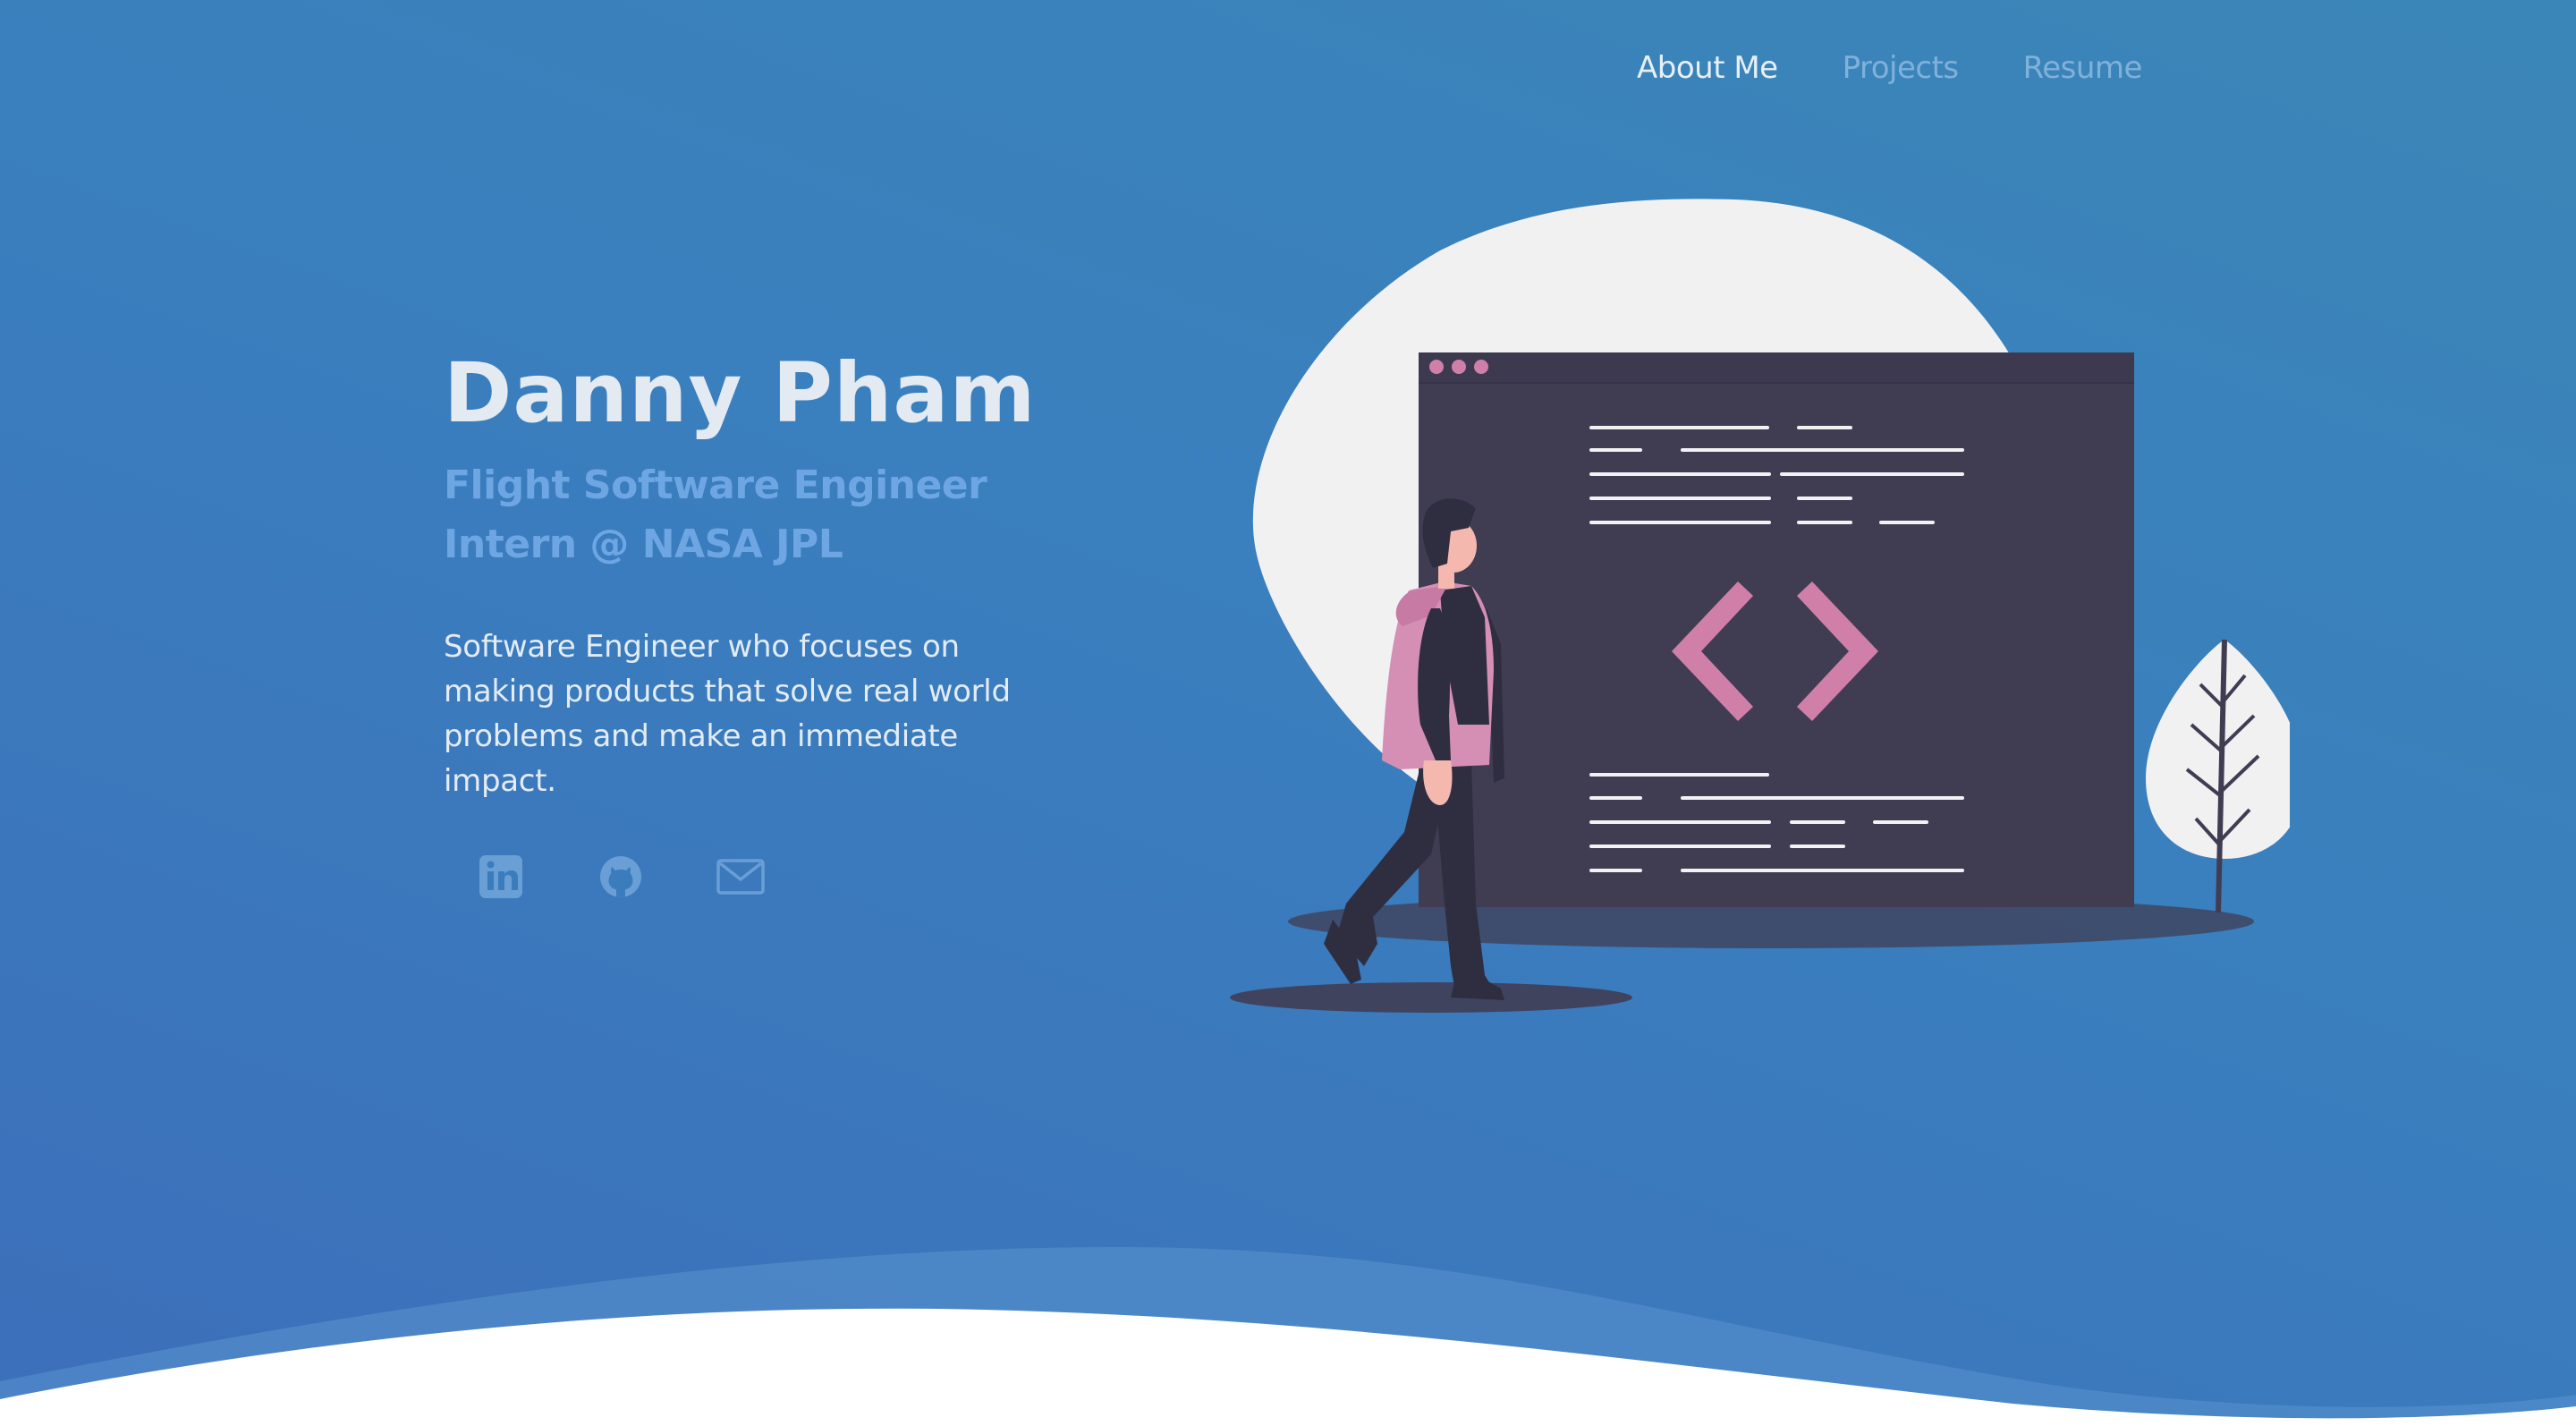  What do you see at coordinates (1288, 1337) in the screenshot?
I see `bottom-wave` at bounding box center [1288, 1337].